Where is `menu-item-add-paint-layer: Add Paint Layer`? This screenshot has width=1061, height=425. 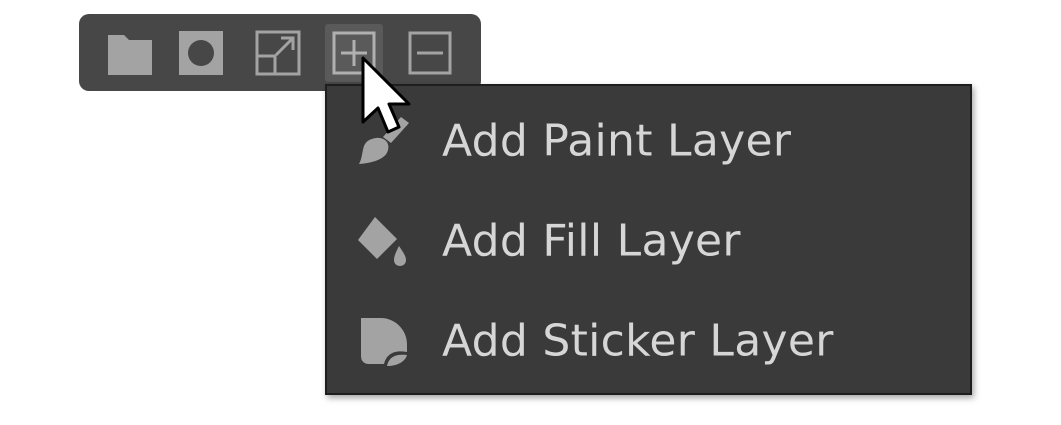
menu-item-add-paint-layer: Add Paint Layer is located at coordinates (648, 141).